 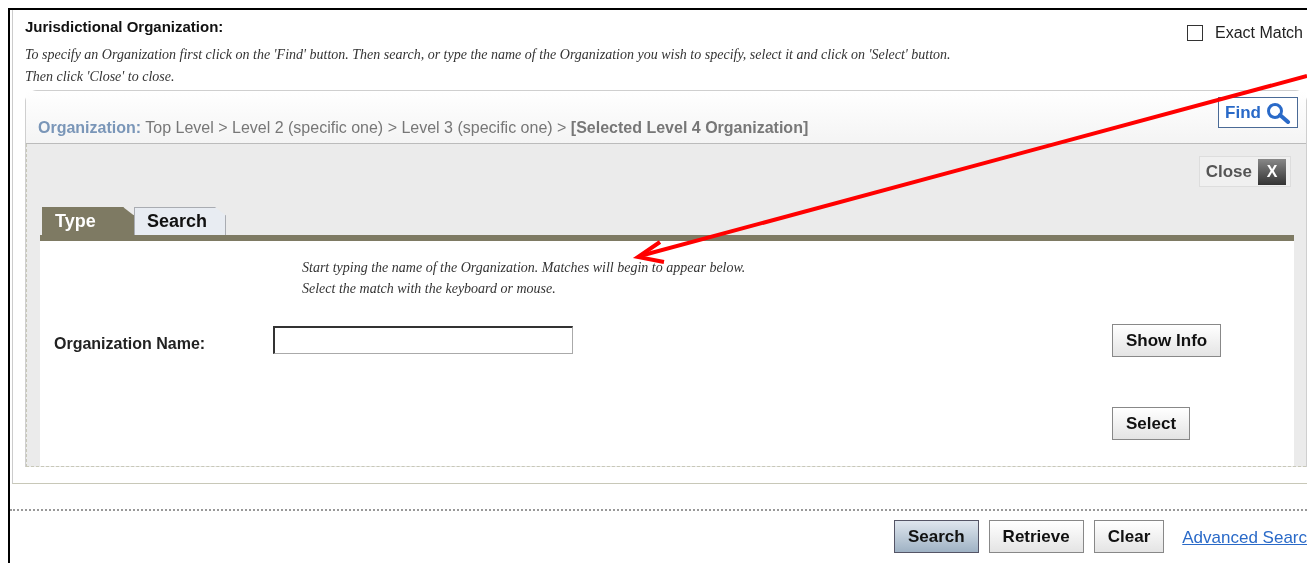 What do you see at coordinates (1244, 171) in the screenshot?
I see `close-button: Close X` at bounding box center [1244, 171].